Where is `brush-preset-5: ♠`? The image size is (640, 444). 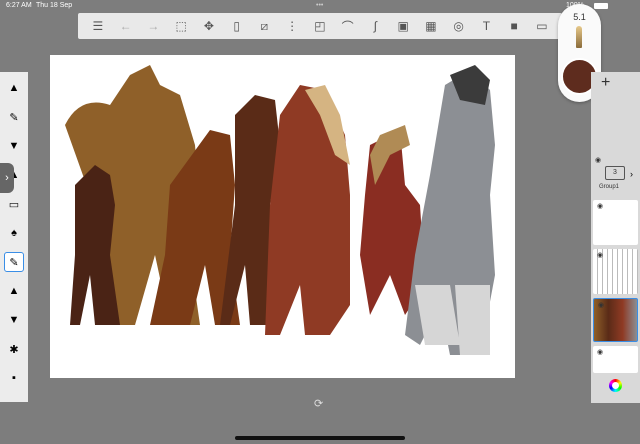 brush-preset-5: ♠ is located at coordinates (14, 233).